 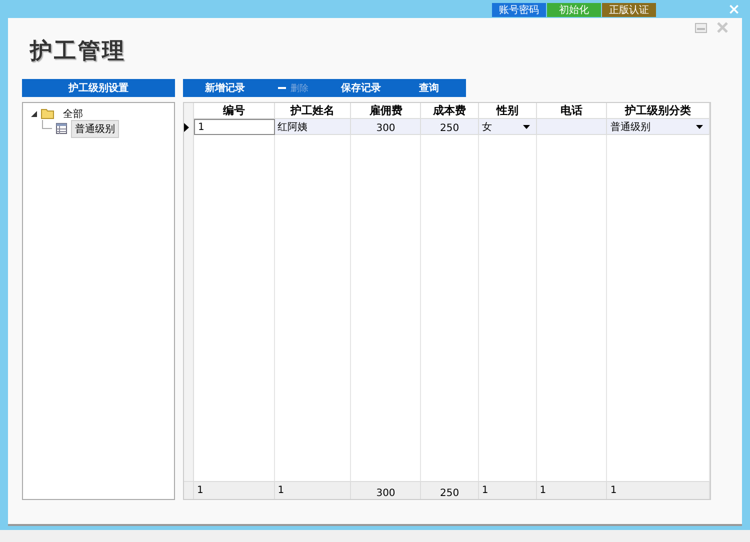 I want to click on column-header: 雇佣费, so click(x=386, y=111).